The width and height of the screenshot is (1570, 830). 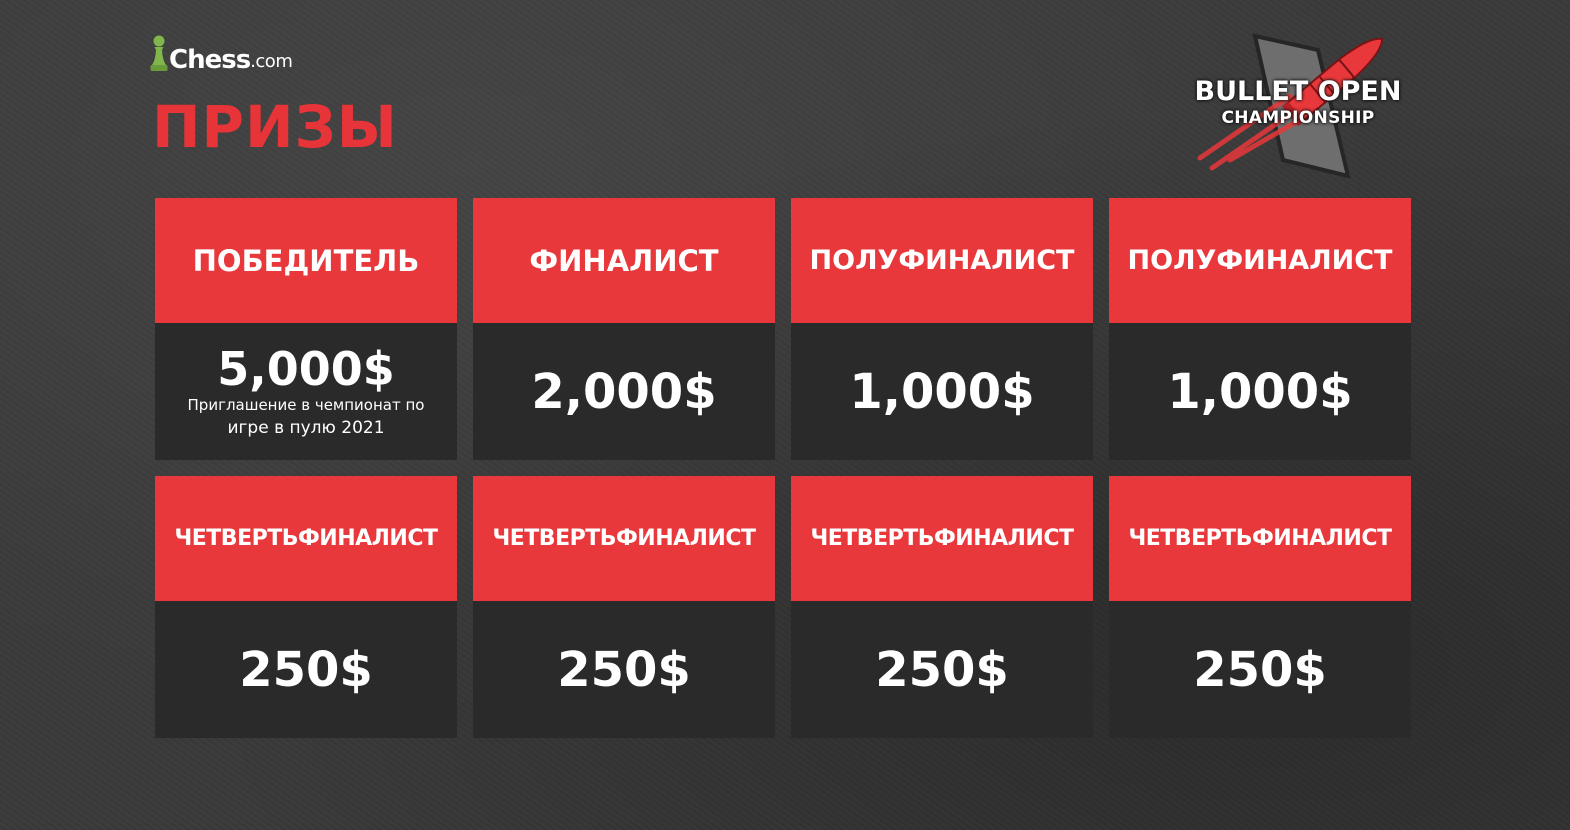 What do you see at coordinates (306, 427) in the screenshot?
I see `prize-note: игре в пулю 2021` at bounding box center [306, 427].